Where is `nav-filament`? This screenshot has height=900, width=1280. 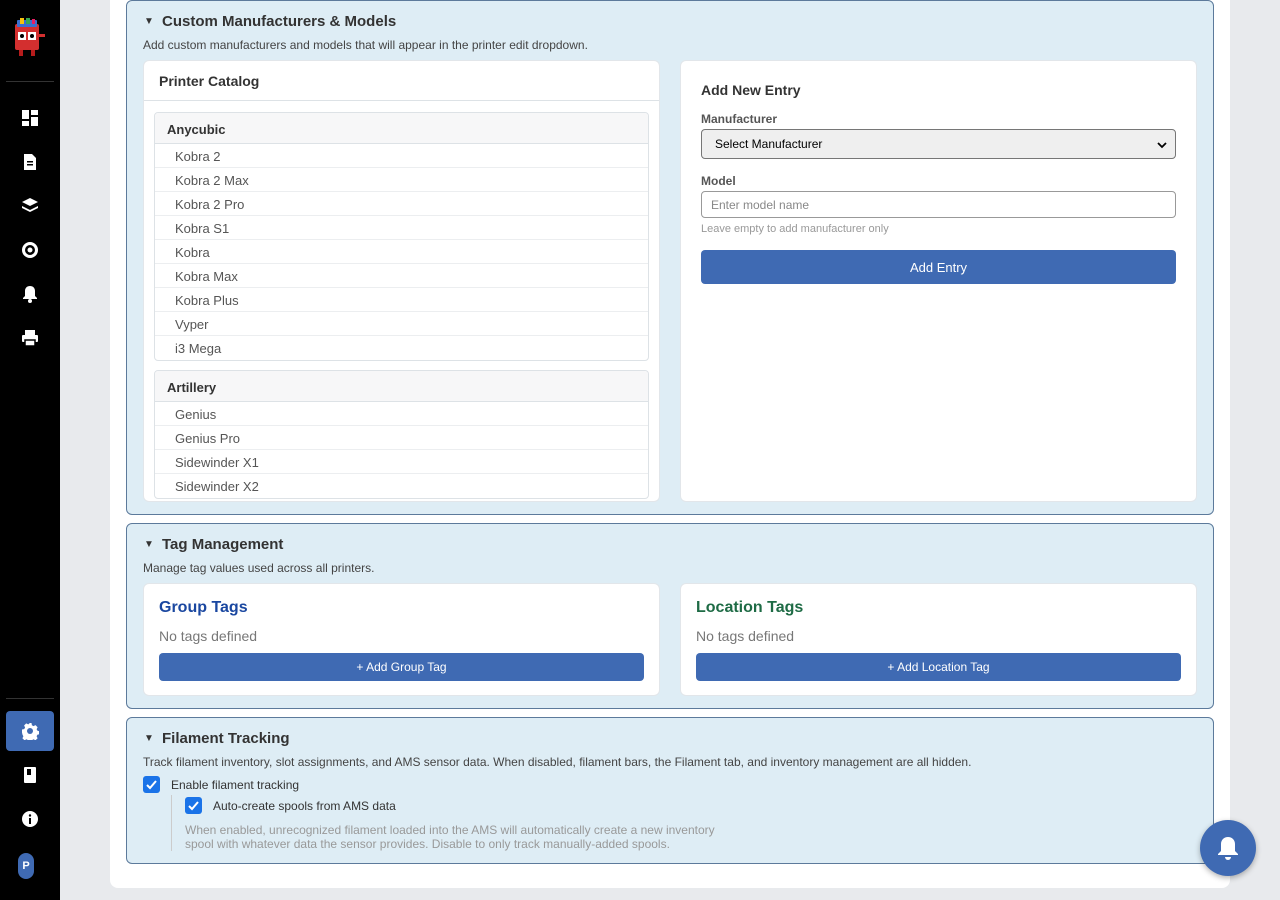 nav-filament is located at coordinates (30, 250).